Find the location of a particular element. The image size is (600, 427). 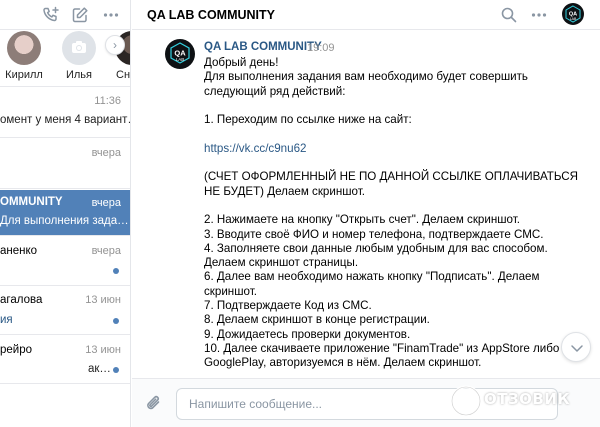

dialog-item: вчера is located at coordinates (65, 164).